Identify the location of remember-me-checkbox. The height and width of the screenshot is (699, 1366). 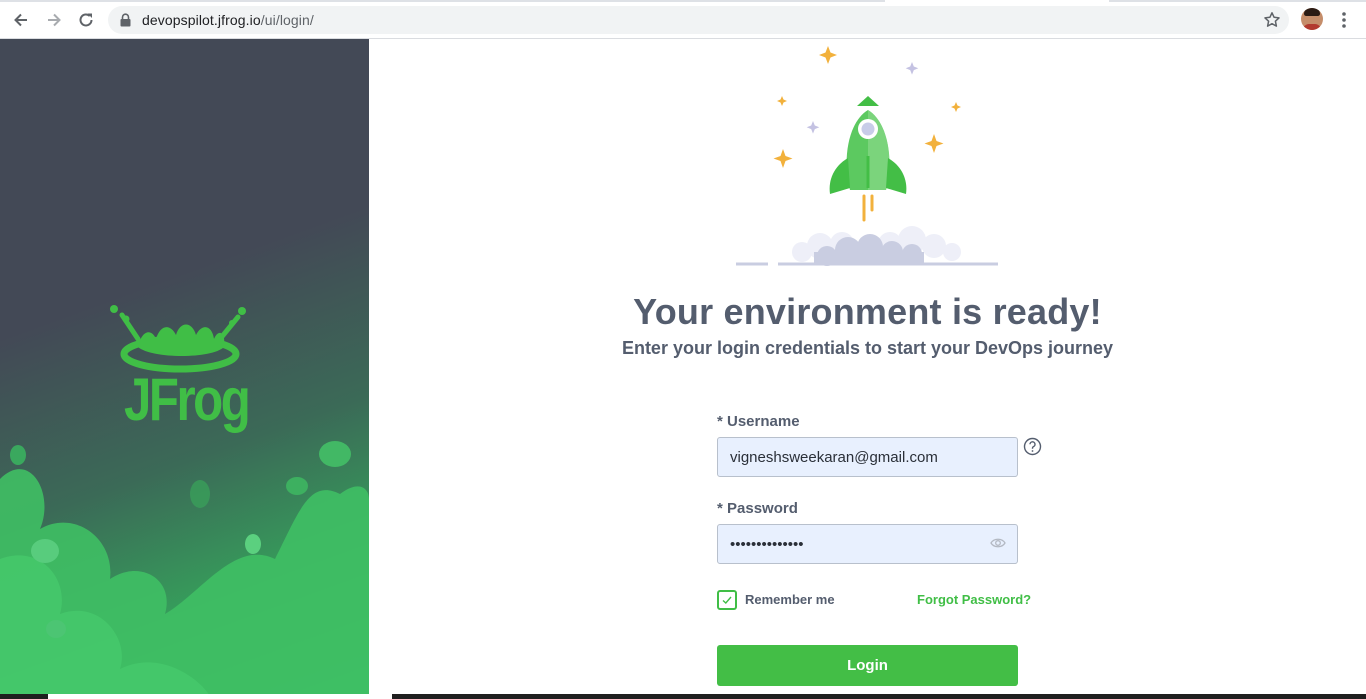
(727, 600).